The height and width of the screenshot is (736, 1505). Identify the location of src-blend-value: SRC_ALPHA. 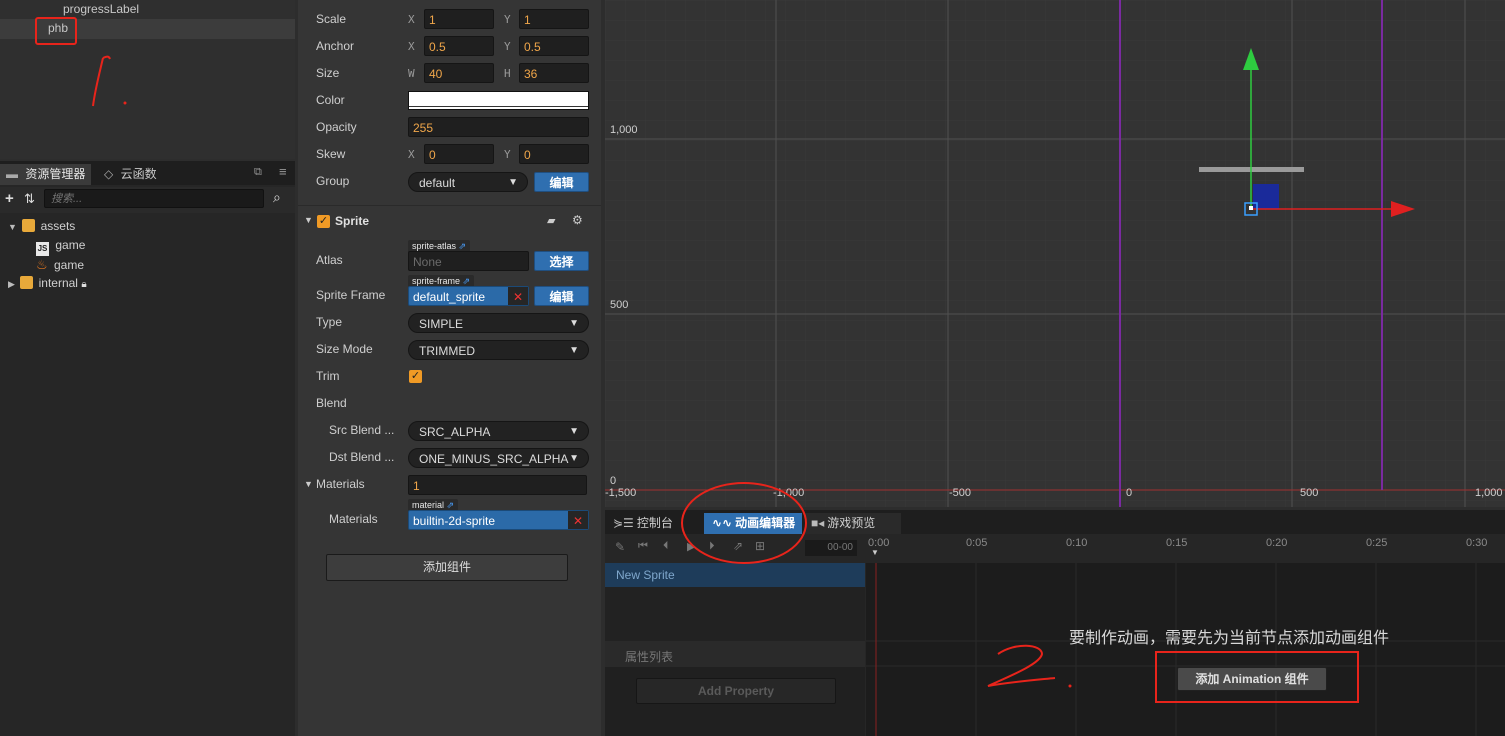
(455, 432).